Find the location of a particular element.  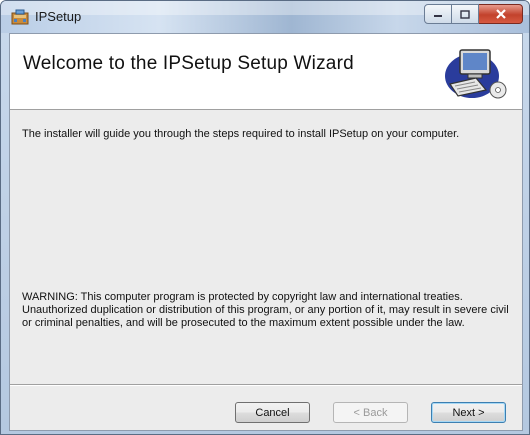

window-title: IPSetup is located at coordinates (58, 16).